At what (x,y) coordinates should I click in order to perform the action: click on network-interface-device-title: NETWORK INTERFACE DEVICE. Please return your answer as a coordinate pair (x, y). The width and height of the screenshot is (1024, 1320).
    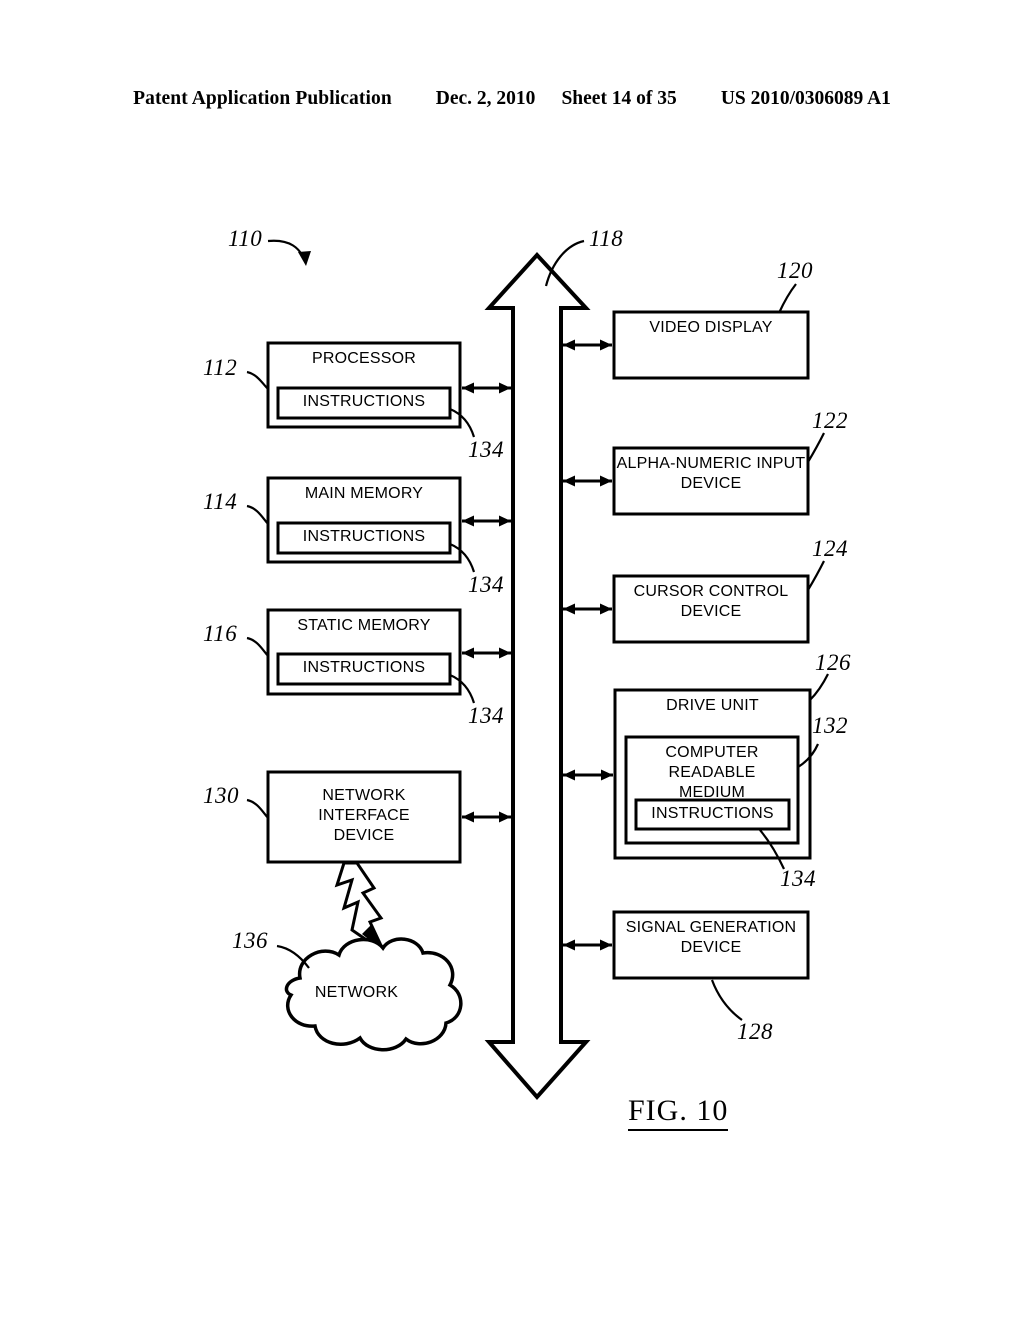
    Looking at the image, I should click on (364, 815).